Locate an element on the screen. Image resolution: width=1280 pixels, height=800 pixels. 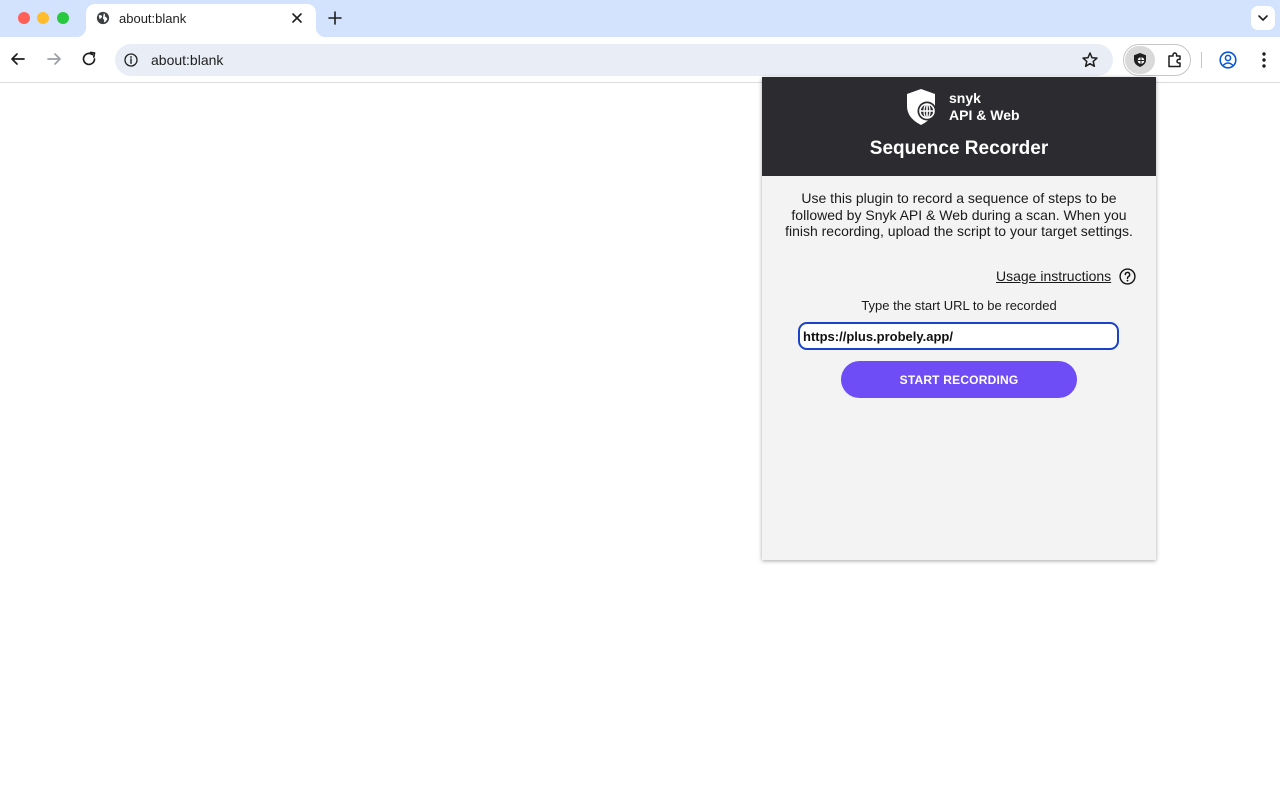
new-tab-icon is located at coordinates (335, 18).